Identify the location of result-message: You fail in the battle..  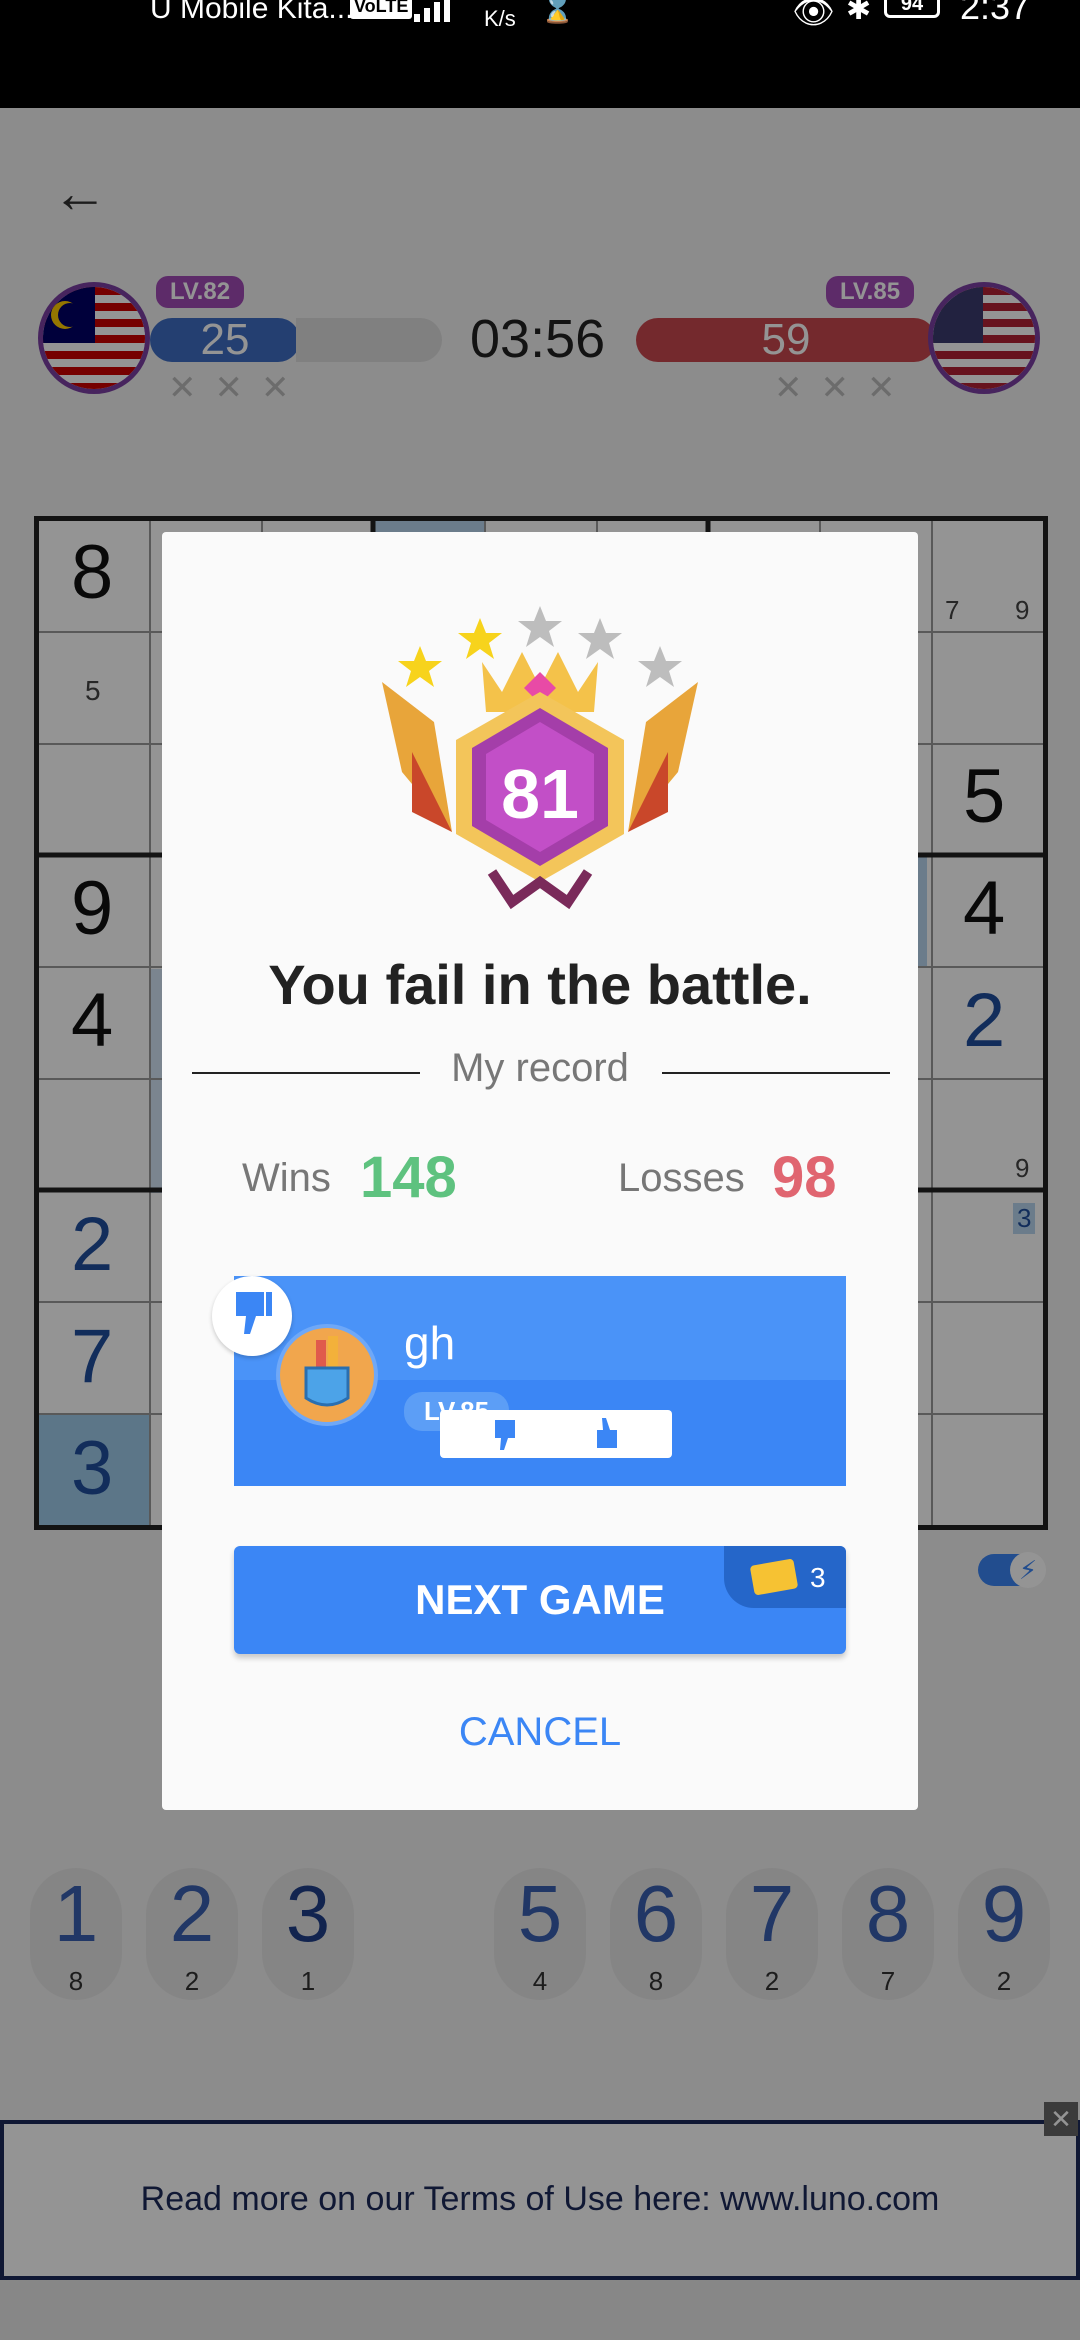
(540, 984).